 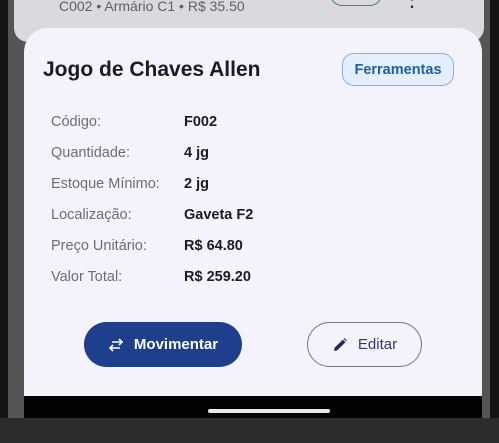 What do you see at coordinates (412, 5) in the screenshot?
I see `more-vertical-icon: ⋮` at bounding box center [412, 5].